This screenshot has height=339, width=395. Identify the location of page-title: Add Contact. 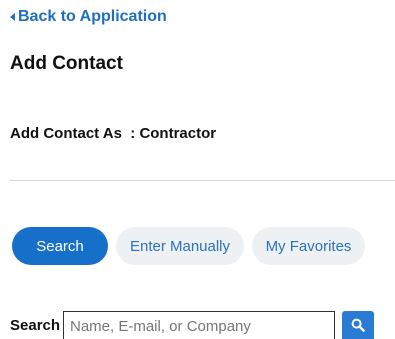
(66, 63).